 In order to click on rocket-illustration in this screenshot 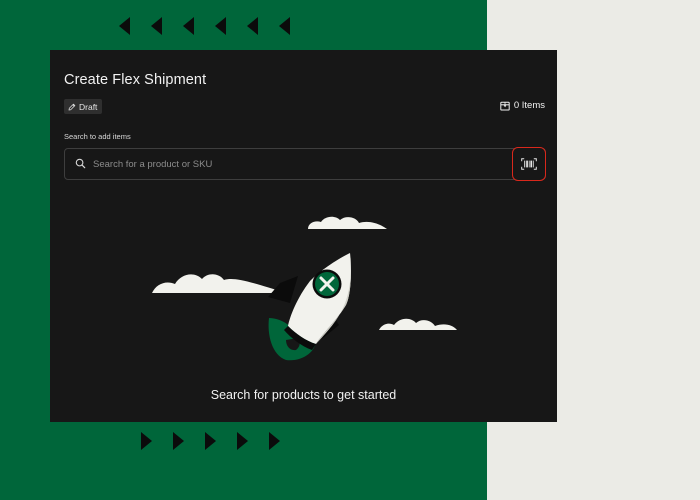, I will do `click(304, 288)`.